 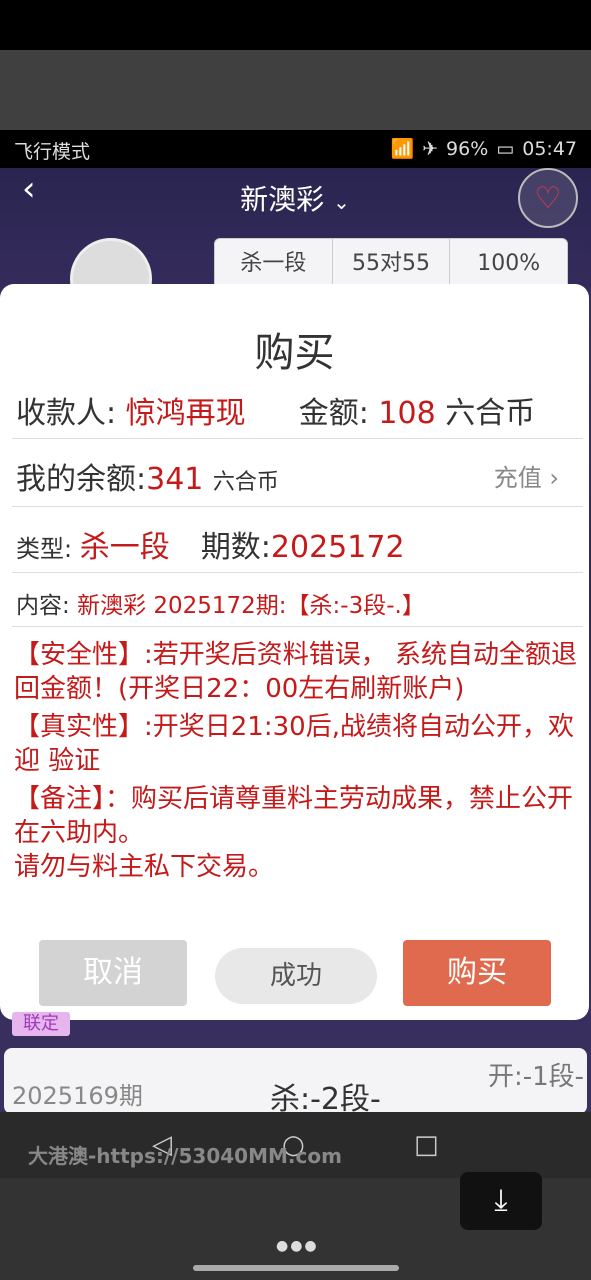 I want to click on stat-item: 100%, so click(x=509, y=263).